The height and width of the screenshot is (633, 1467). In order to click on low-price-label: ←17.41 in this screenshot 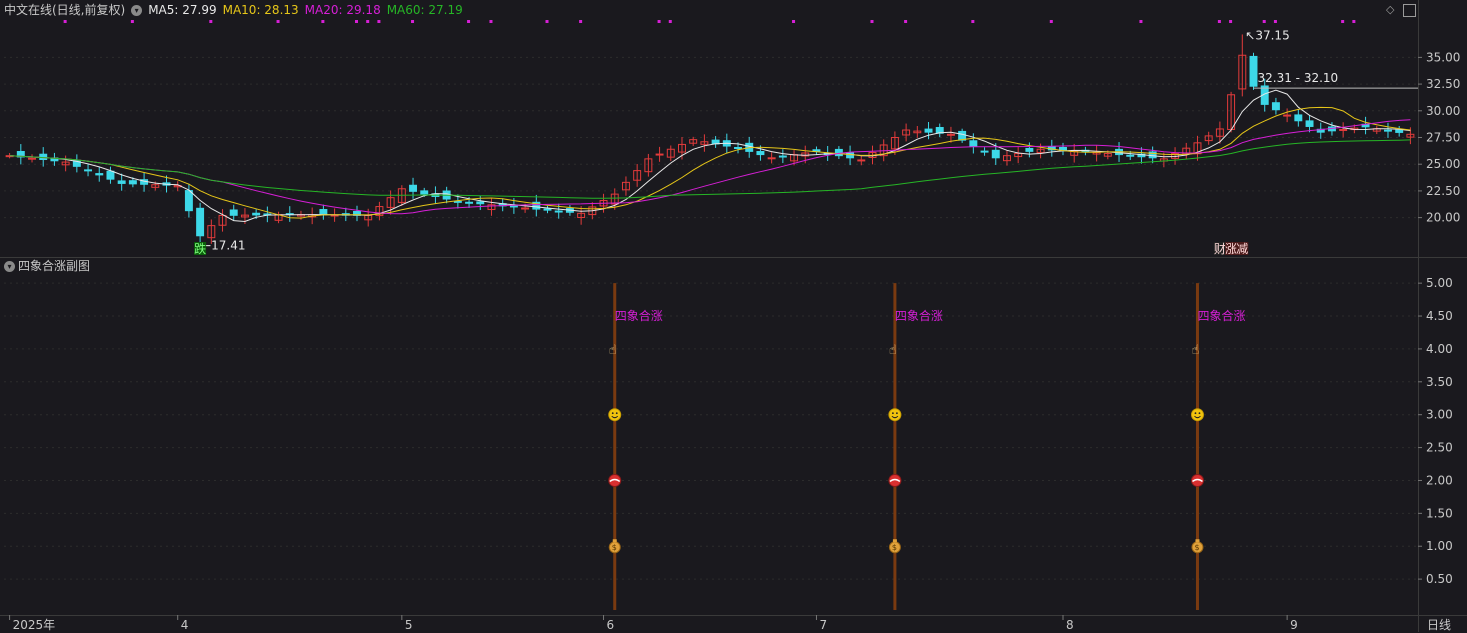, I will do `click(223, 245)`.